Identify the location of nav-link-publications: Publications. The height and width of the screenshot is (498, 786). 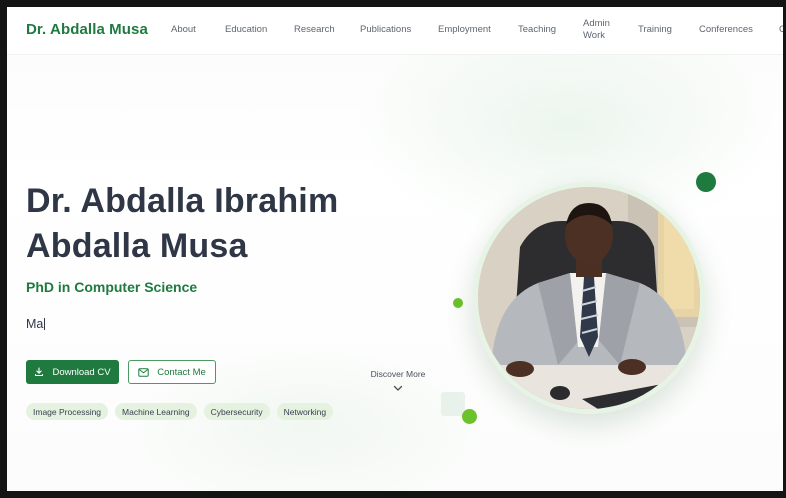
(385, 29).